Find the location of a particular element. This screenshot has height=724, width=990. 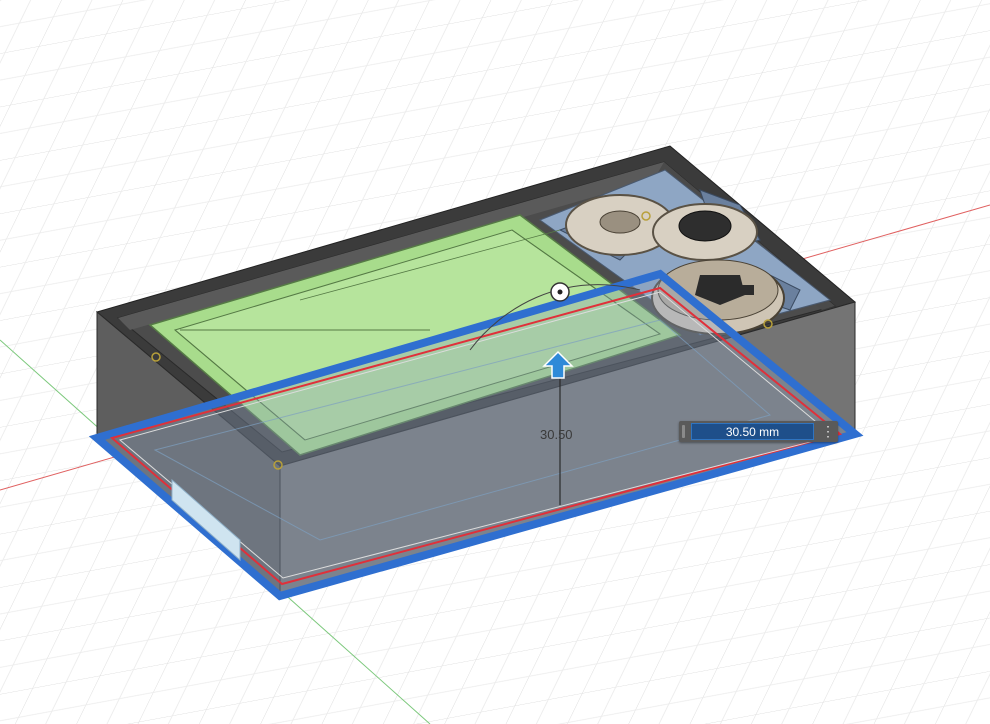

drag-handle is located at coordinates (683, 431).